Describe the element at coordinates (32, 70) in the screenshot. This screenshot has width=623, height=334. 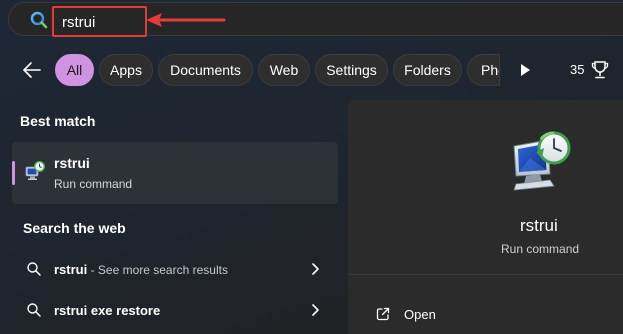
I see `back-arrow-icon` at that location.